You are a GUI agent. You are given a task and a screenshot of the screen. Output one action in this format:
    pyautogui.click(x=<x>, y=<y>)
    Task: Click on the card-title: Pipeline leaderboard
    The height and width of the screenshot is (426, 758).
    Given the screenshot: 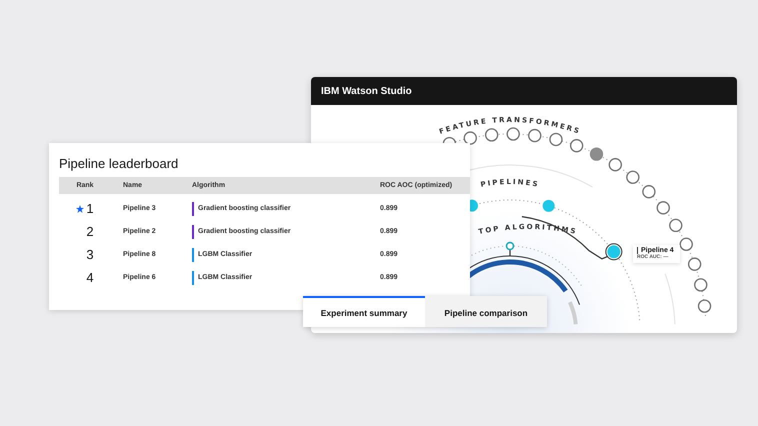 What is the action you would take?
    pyautogui.click(x=119, y=163)
    